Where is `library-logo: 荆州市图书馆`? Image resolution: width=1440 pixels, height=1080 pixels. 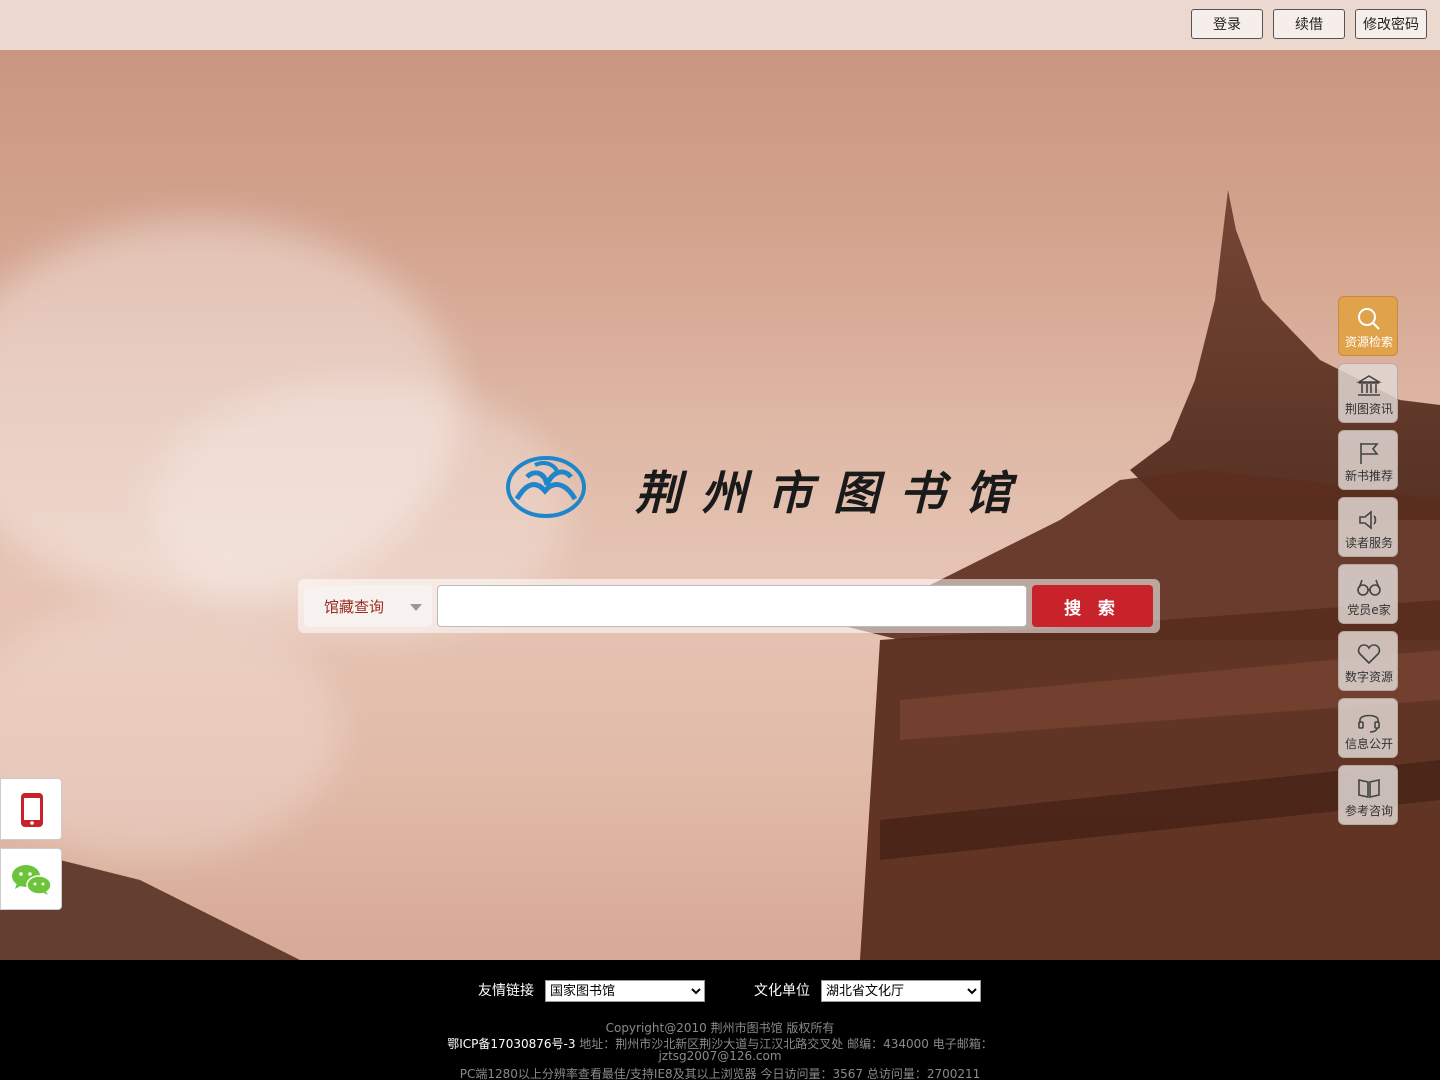
library-logo: 荆州市图书馆 is located at coordinates (758, 487).